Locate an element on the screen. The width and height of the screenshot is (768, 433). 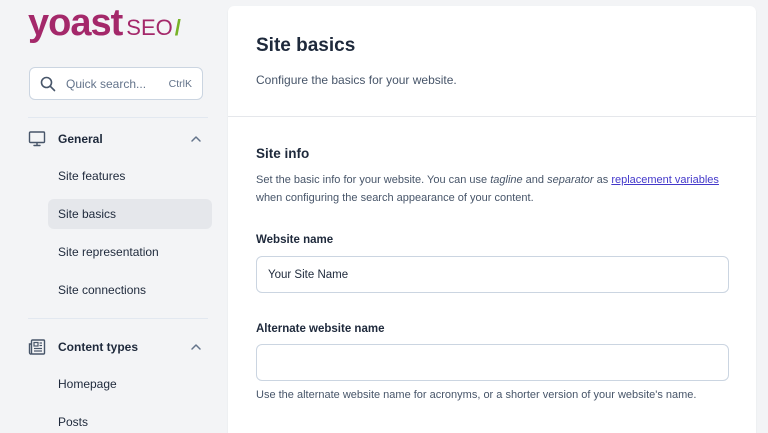
sidebar-group-content-types: Content types is located at coordinates (116, 347).